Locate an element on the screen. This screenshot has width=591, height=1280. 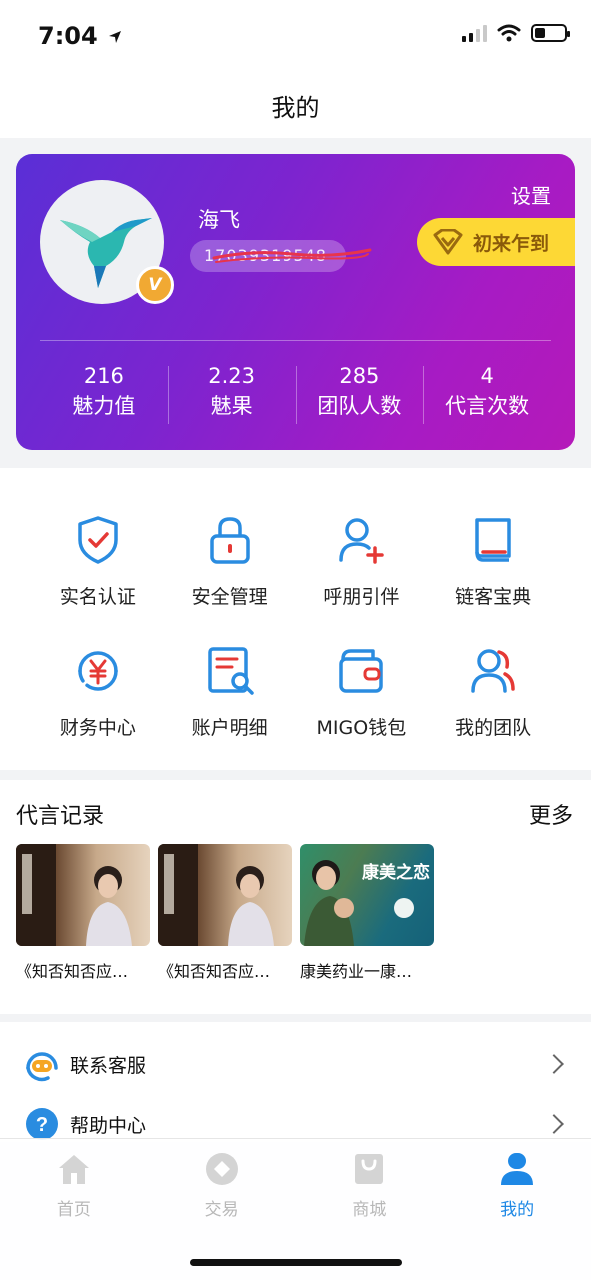
menu-item-label: 实名认证 is located at coordinates (97, 597).